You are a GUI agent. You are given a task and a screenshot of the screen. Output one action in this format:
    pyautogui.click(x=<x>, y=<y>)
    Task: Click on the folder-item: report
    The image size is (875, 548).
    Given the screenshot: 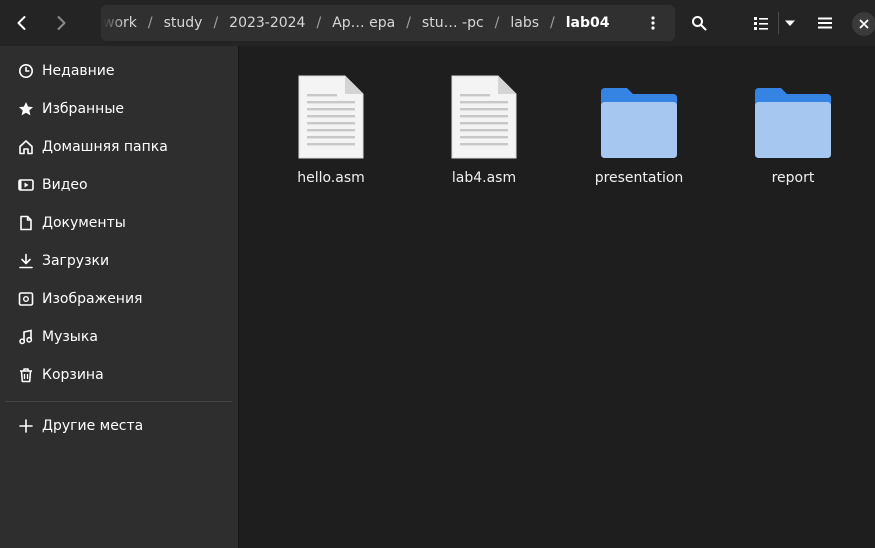 What is the action you would take?
    pyautogui.click(x=793, y=128)
    